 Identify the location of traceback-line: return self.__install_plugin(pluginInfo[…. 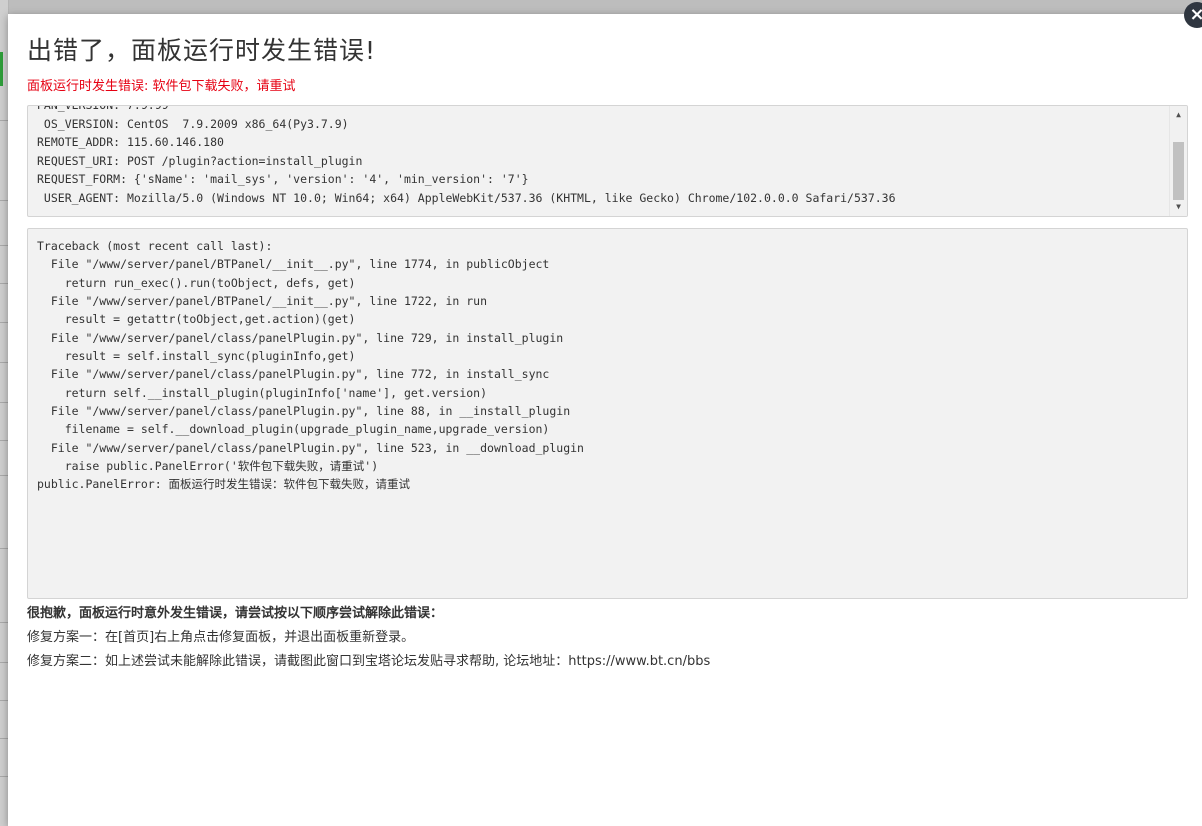
(262, 392).